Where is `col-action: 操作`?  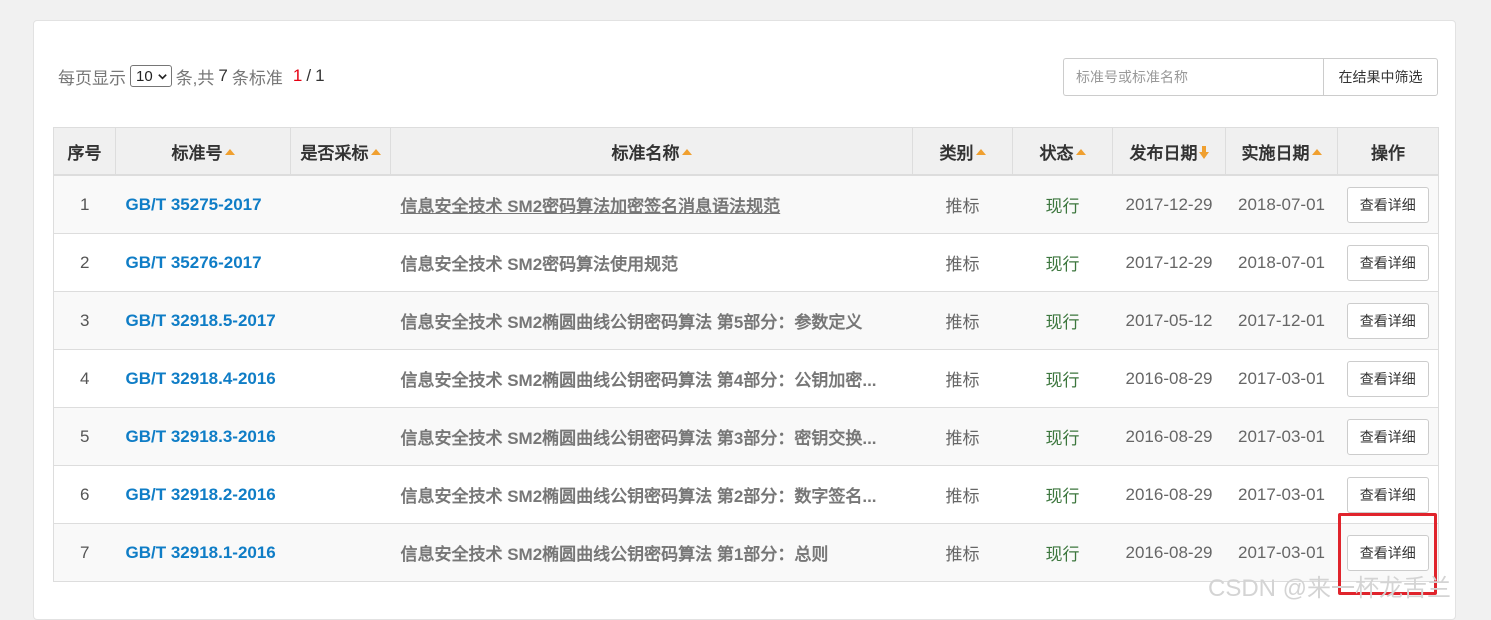
col-action: 操作 is located at coordinates (1388, 151).